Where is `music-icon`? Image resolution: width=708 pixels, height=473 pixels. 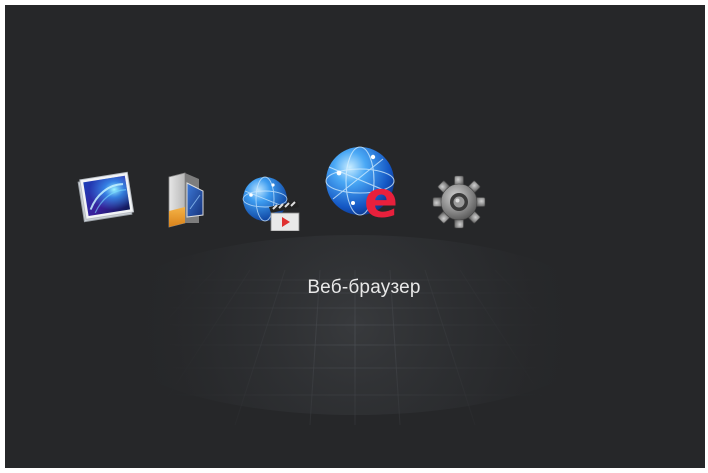 music-icon is located at coordinates (185, 200).